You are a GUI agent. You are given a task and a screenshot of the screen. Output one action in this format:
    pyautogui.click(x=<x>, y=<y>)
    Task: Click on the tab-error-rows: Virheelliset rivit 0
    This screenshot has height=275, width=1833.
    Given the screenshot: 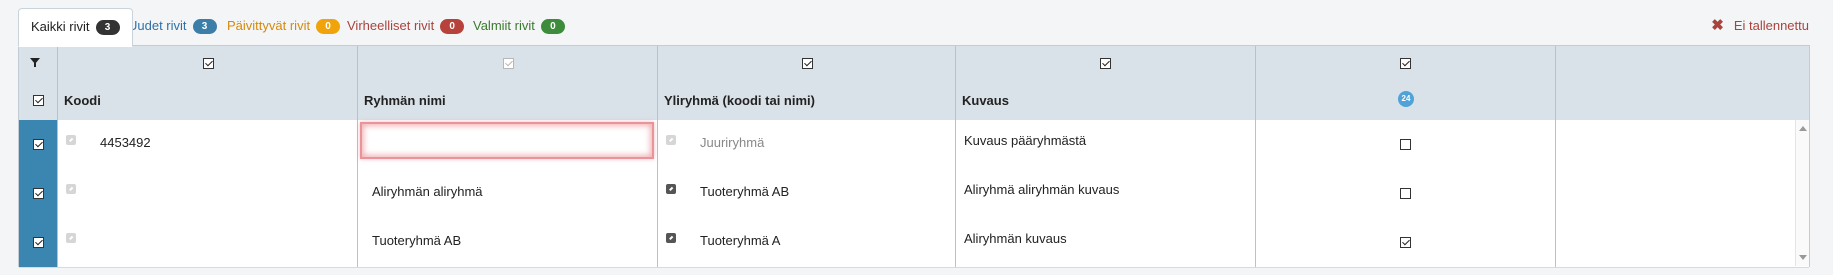 What is the action you would take?
    pyautogui.click(x=405, y=26)
    